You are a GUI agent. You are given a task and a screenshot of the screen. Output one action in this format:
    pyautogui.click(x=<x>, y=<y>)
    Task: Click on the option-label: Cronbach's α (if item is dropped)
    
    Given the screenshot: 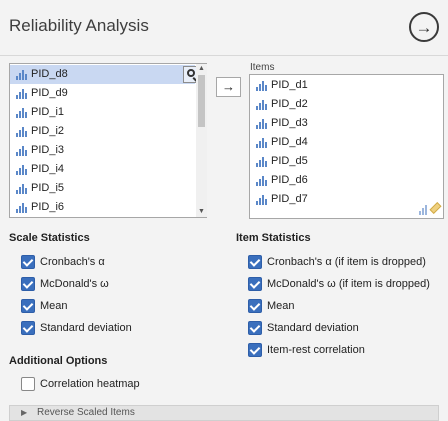 What is the action you would take?
    pyautogui.click(x=346, y=262)
    